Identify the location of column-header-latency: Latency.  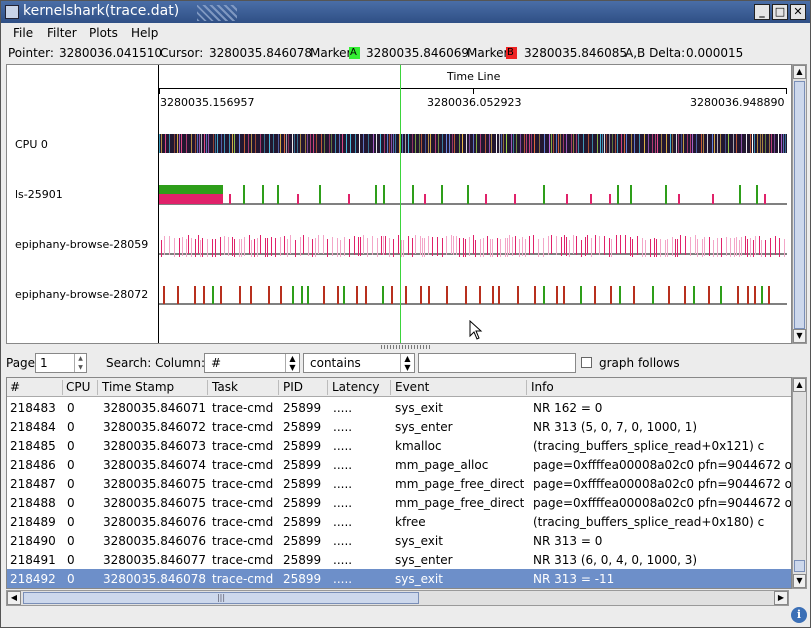
(355, 387).